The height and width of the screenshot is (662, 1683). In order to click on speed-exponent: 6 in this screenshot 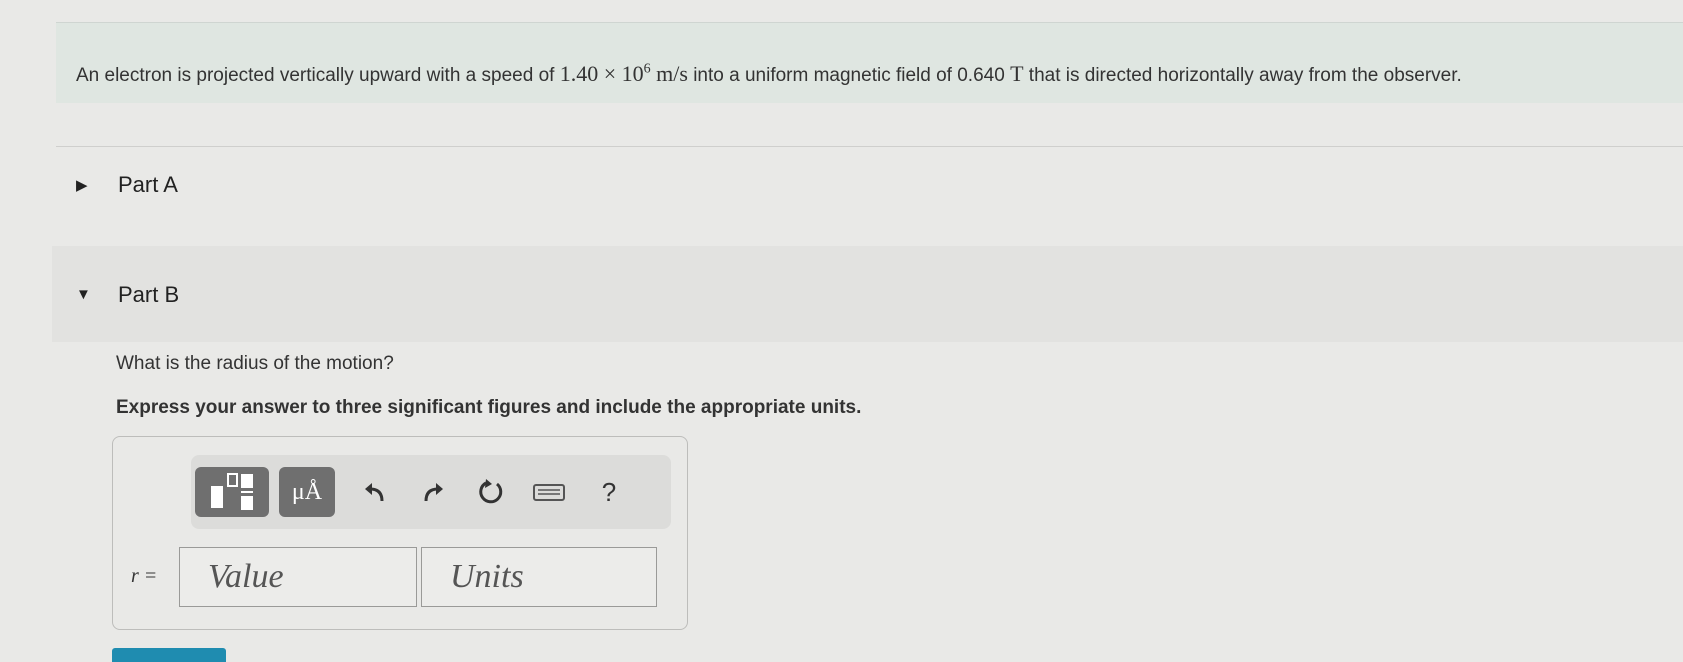, I will do `click(647, 69)`.